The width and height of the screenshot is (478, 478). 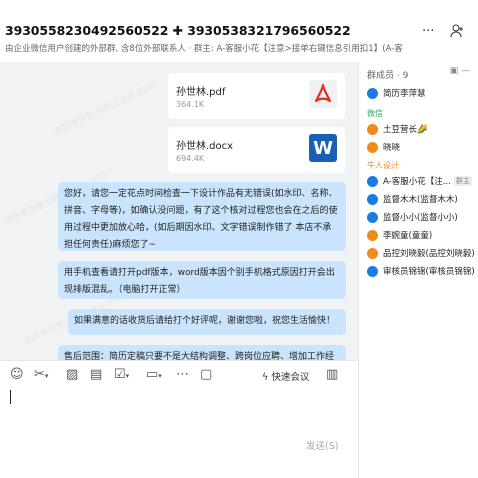 I want to click on member-item: 晓晓, so click(x=421, y=147).